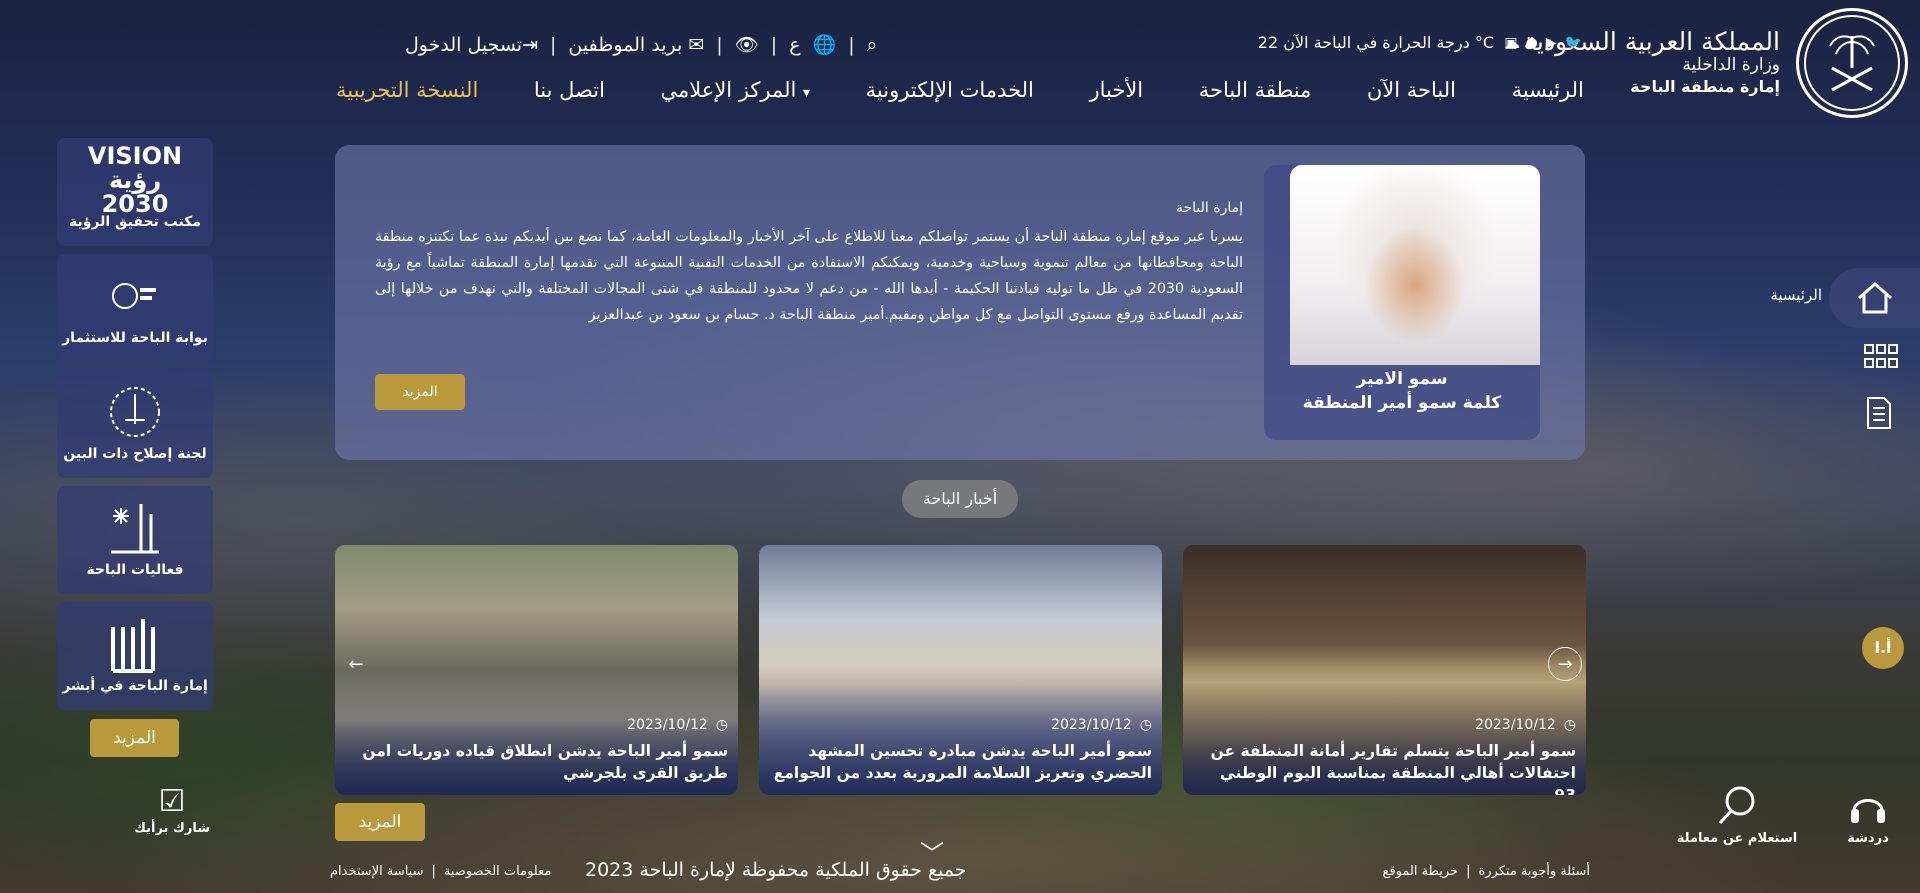 The width and height of the screenshot is (1920, 893). What do you see at coordinates (872, 45) in the screenshot?
I see `search-icon: ⌕` at bounding box center [872, 45].